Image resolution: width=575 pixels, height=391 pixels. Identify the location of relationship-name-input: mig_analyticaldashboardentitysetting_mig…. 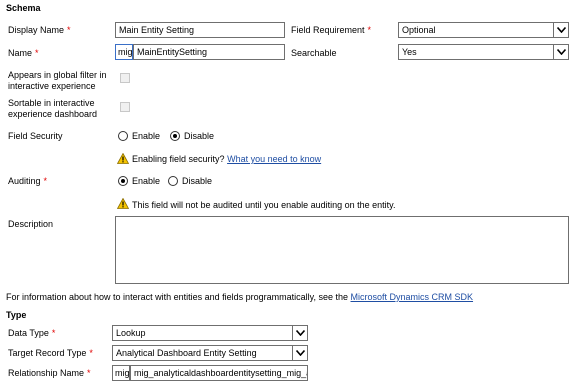
(219, 373).